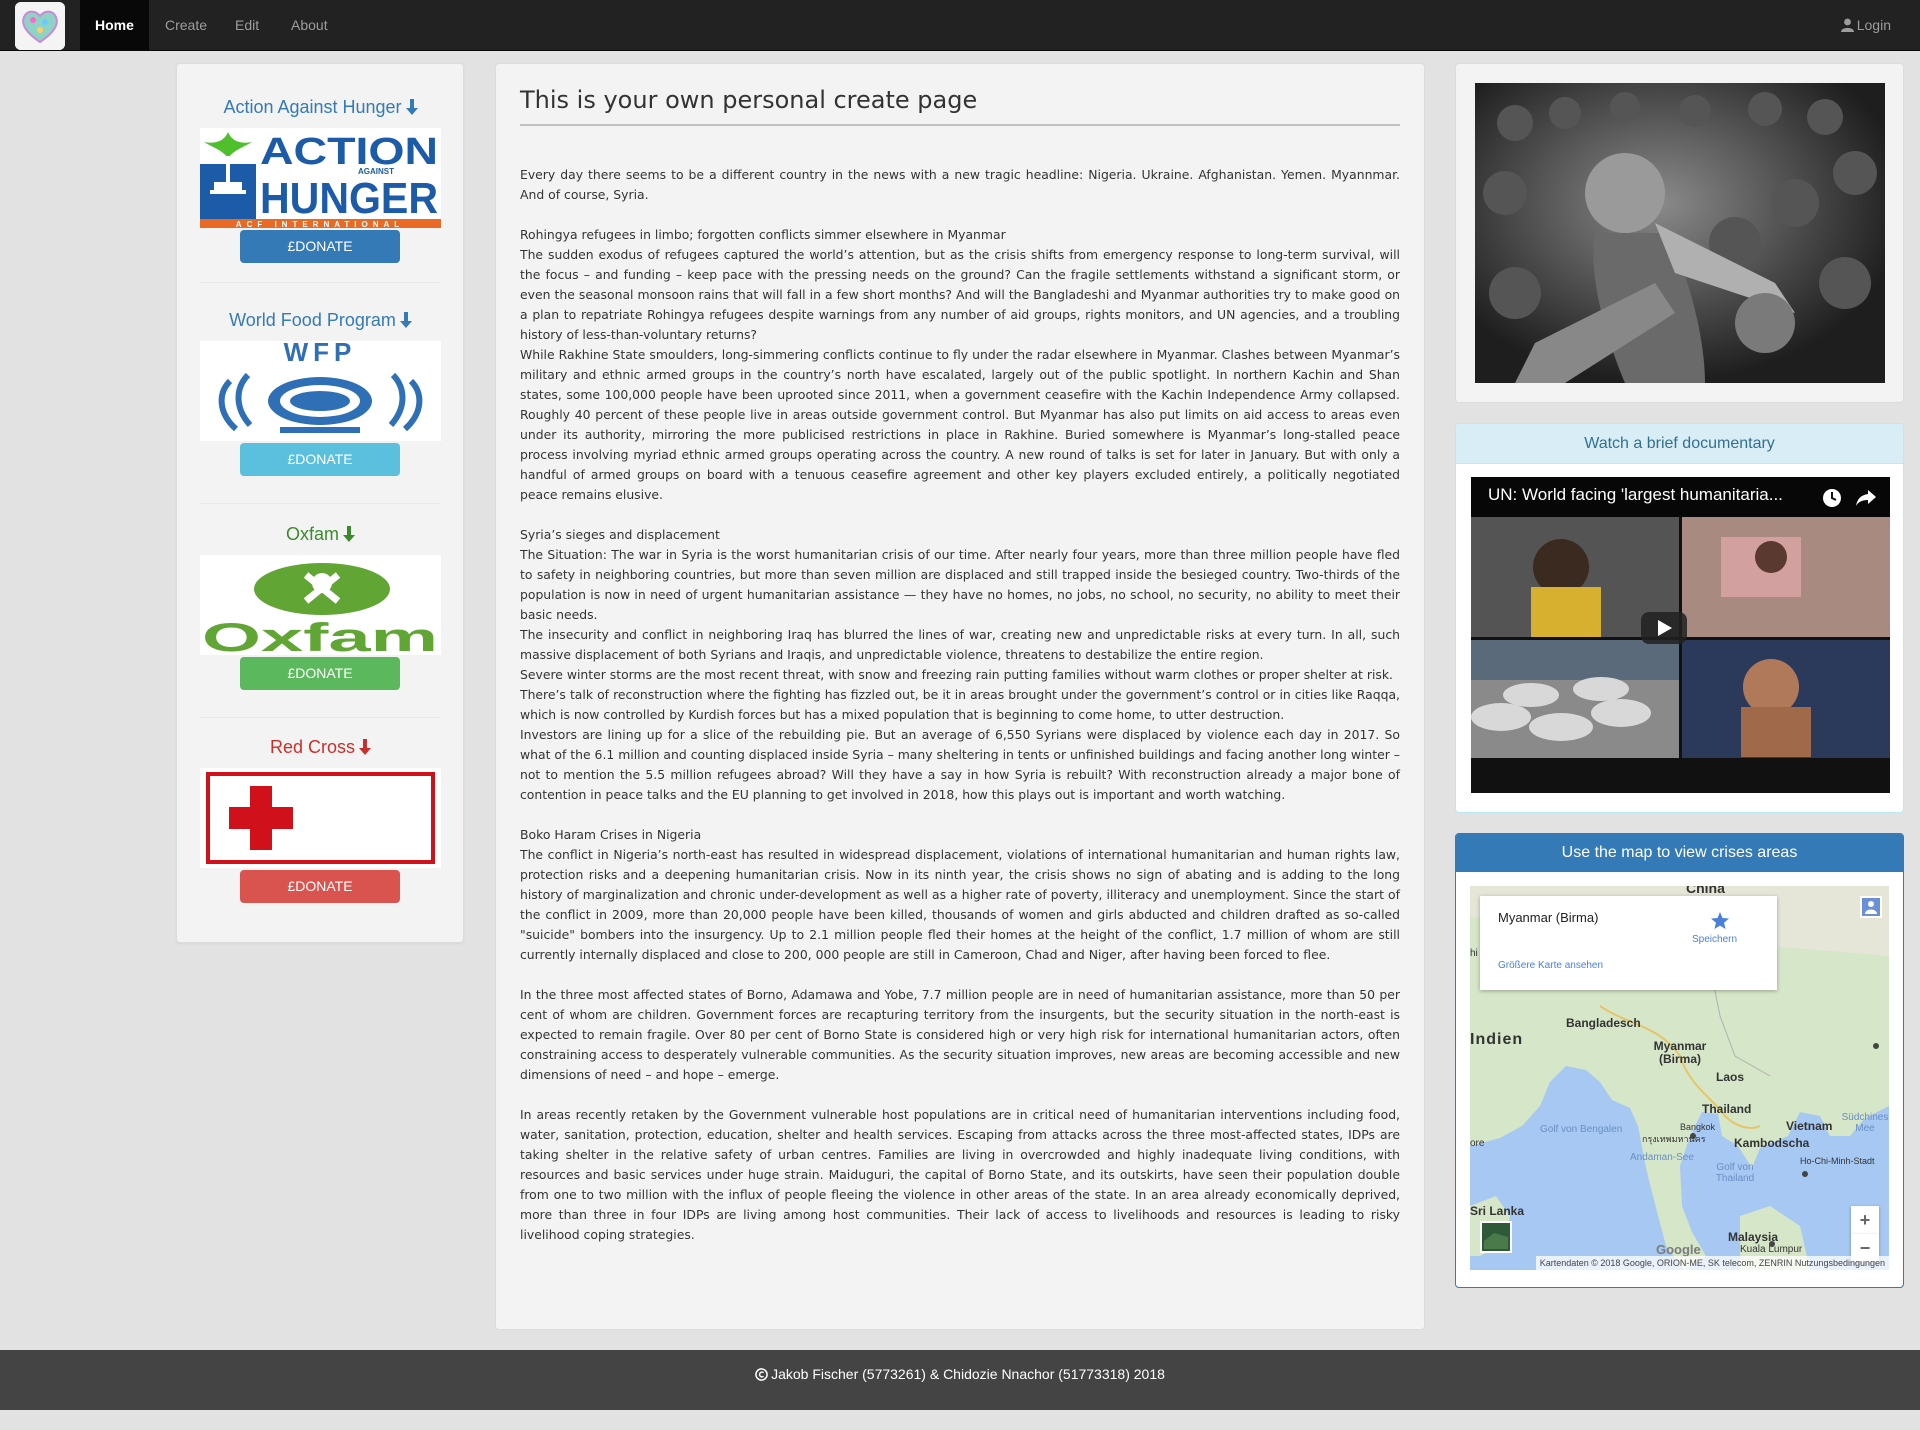 This screenshot has width=1920, height=1430. What do you see at coordinates (312, 747) in the screenshot?
I see `charity-name: Red Cross` at bounding box center [312, 747].